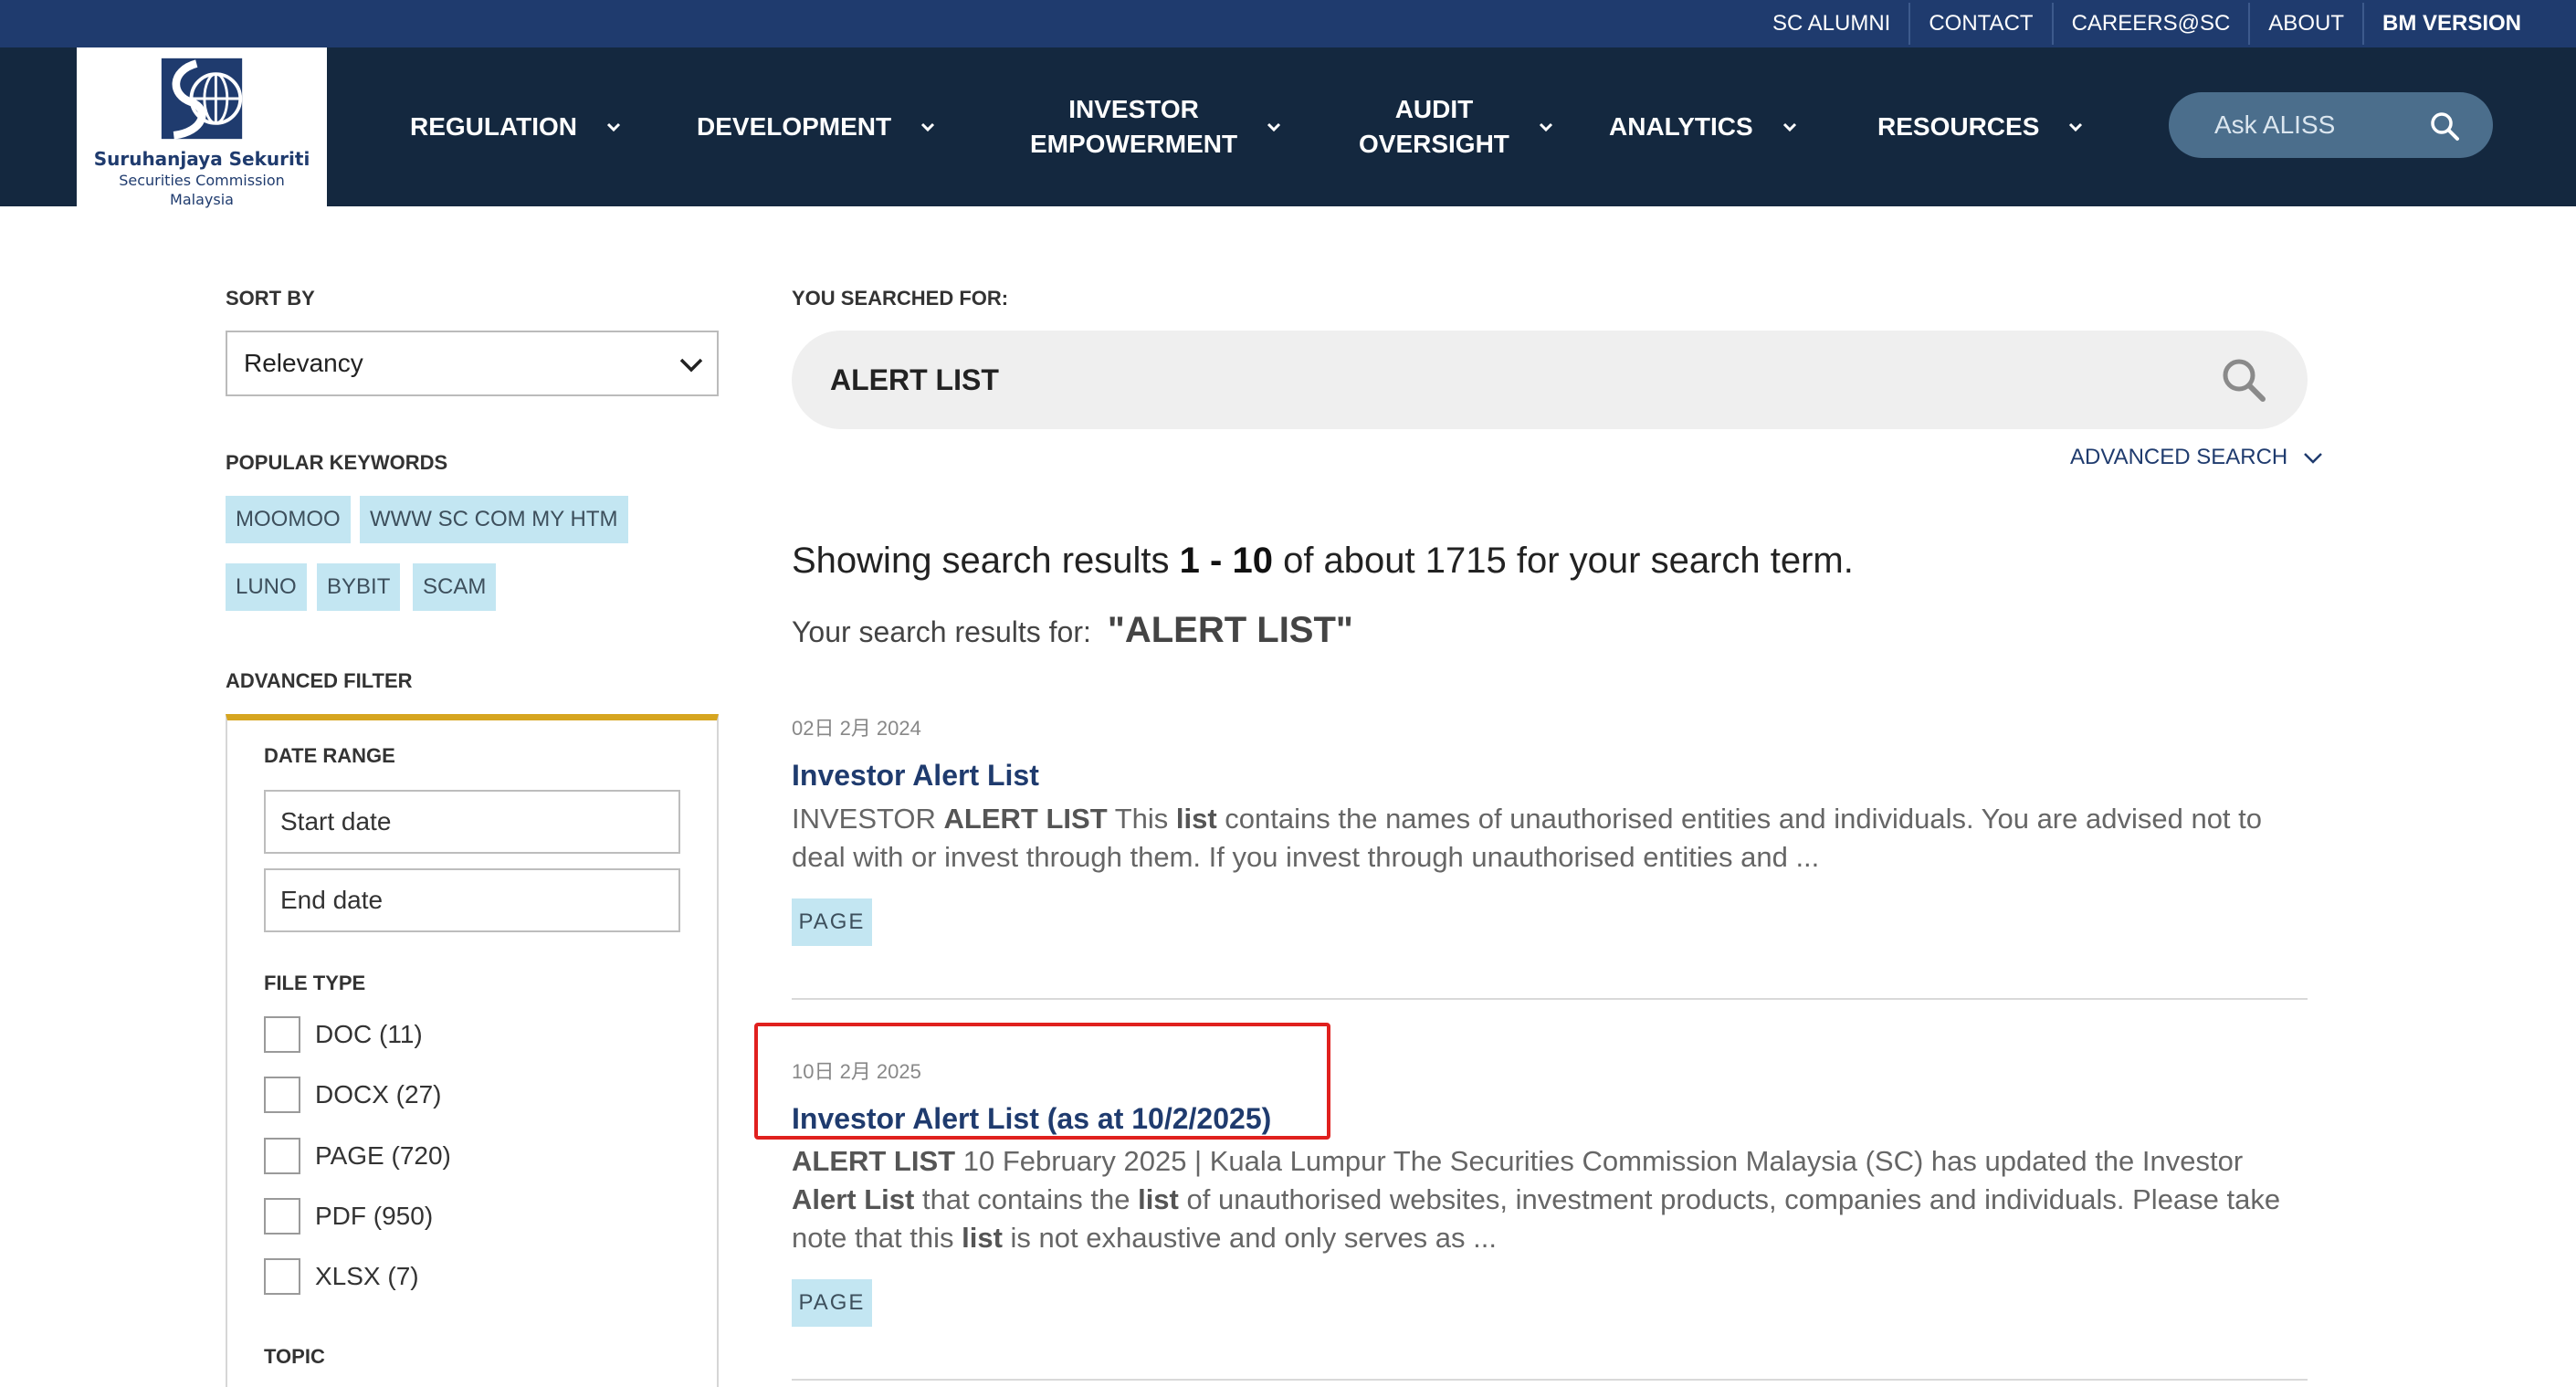 The width and height of the screenshot is (2576, 1387). I want to click on nav-item-regulation: REGULATION, so click(516, 127).